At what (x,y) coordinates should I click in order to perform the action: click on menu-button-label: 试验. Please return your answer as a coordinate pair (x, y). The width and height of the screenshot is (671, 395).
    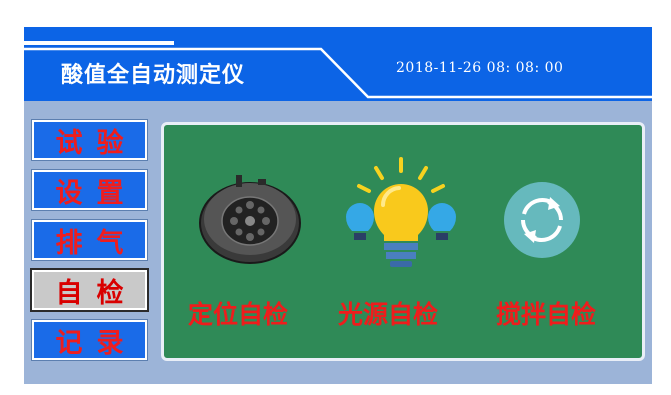
    Looking at the image, I should click on (96, 143).